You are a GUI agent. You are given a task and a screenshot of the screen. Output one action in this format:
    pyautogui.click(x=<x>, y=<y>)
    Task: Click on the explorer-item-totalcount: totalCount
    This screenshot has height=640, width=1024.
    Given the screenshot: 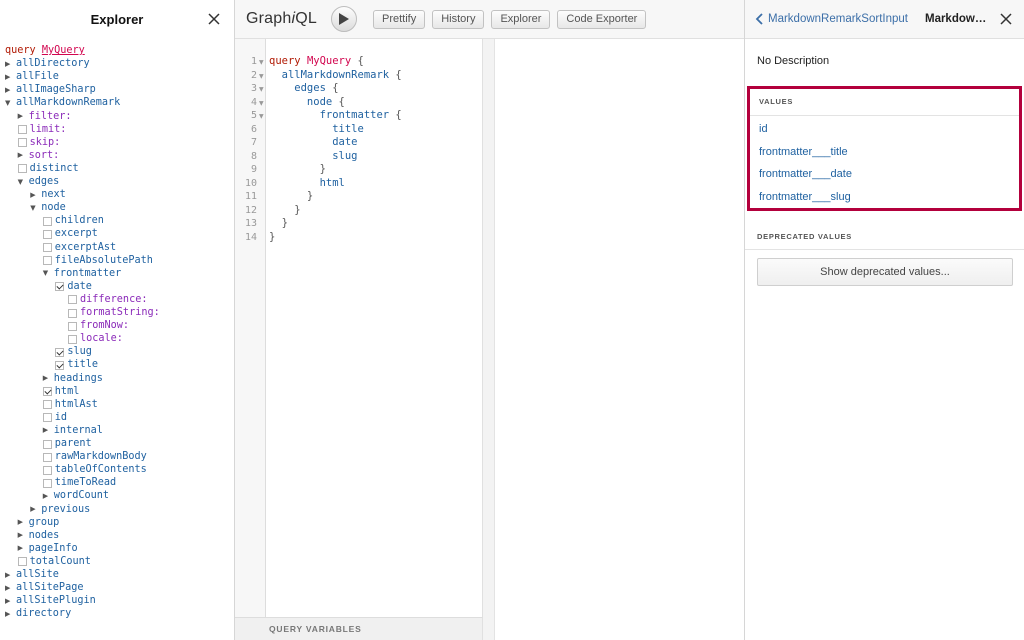 What is the action you would take?
    pyautogui.click(x=54, y=562)
    